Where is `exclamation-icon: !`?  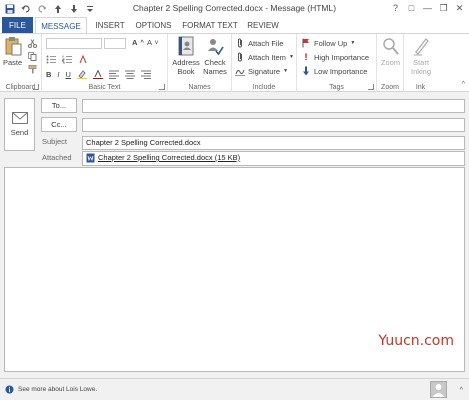 exclamation-icon: ! is located at coordinates (306, 57).